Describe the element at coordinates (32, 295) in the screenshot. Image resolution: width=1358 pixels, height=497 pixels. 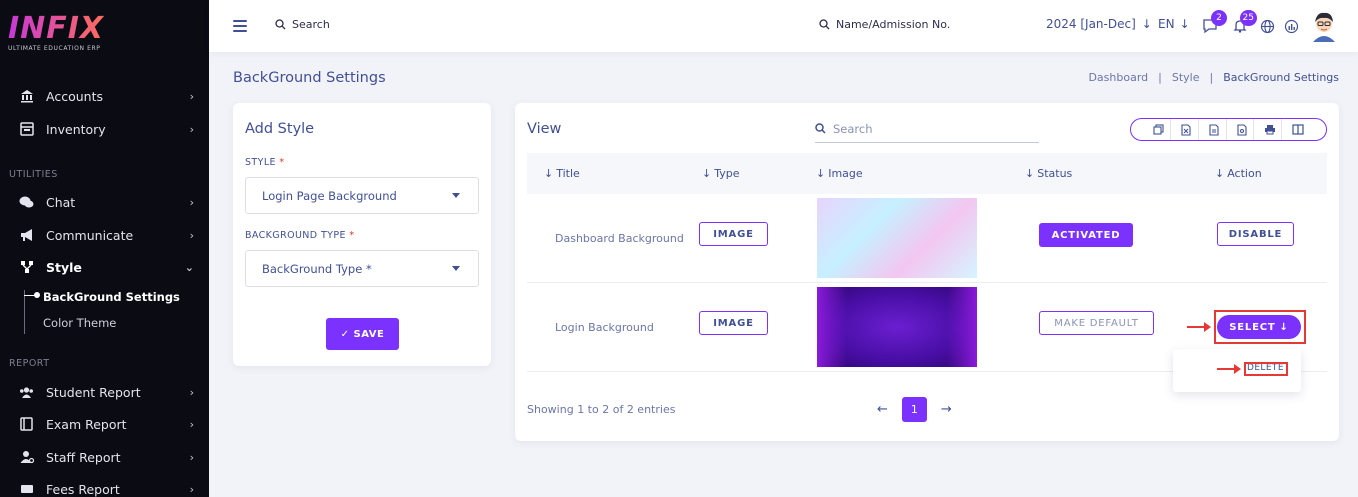
I see `active-indicator` at that location.